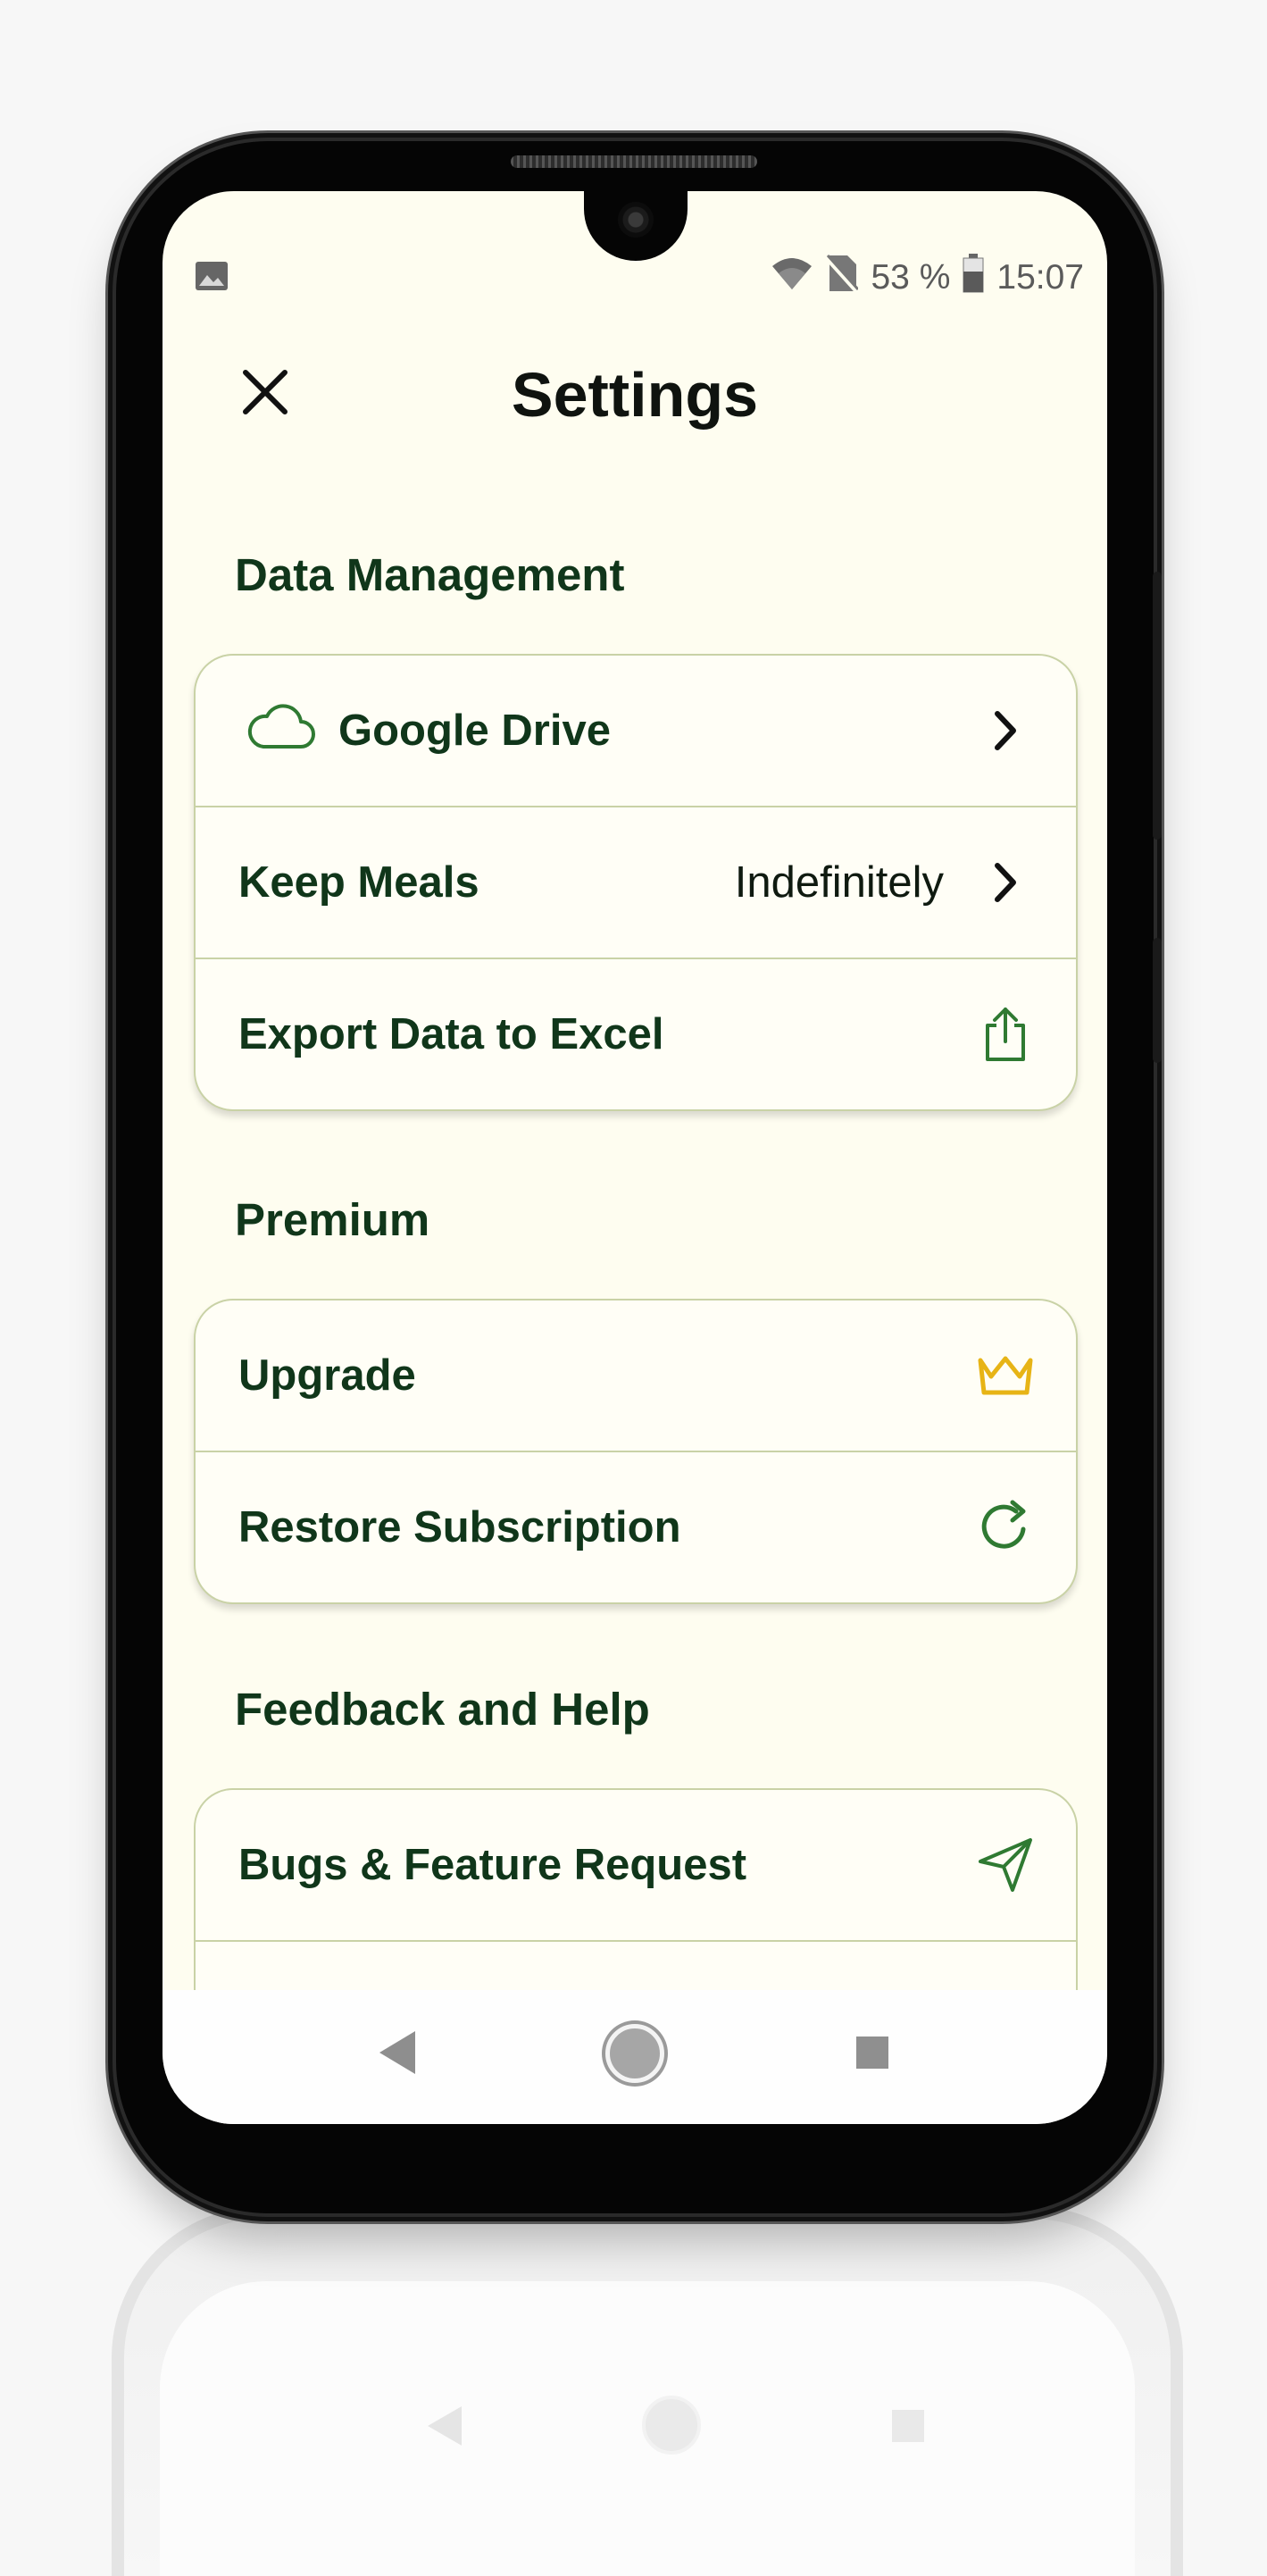  I want to click on volume-button, so click(1157, 706).